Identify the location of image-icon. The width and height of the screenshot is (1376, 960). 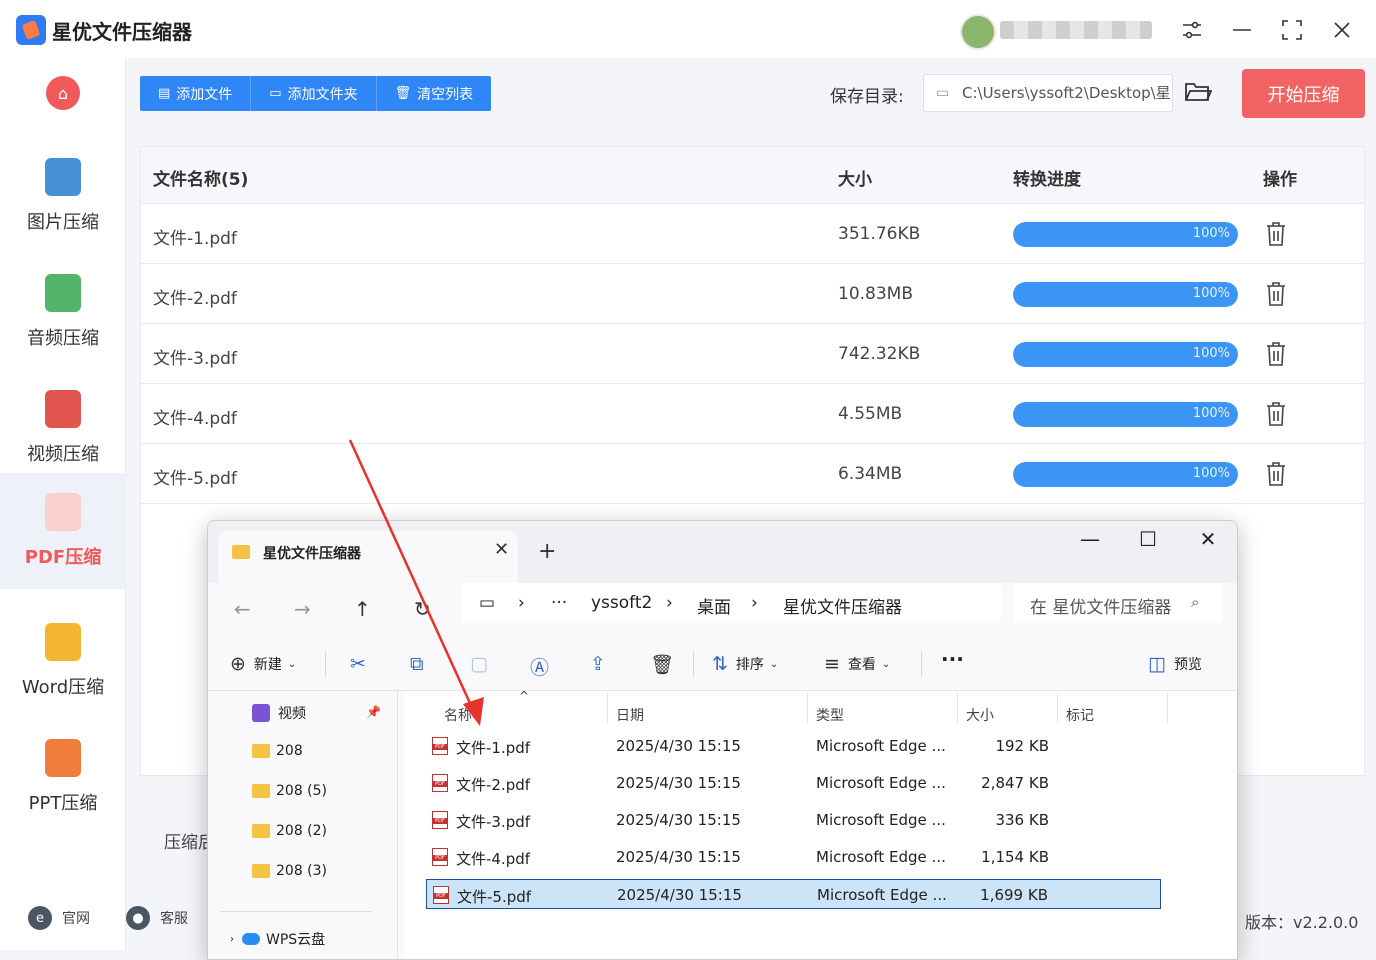
(63, 177).